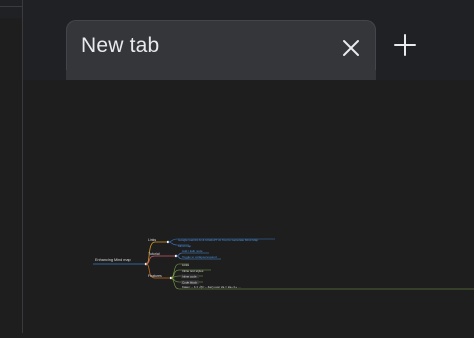 The image size is (474, 338). Describe the element at coordinates (160, 260) in the screenshot. I see `branch-tutorial-edge` at that location.